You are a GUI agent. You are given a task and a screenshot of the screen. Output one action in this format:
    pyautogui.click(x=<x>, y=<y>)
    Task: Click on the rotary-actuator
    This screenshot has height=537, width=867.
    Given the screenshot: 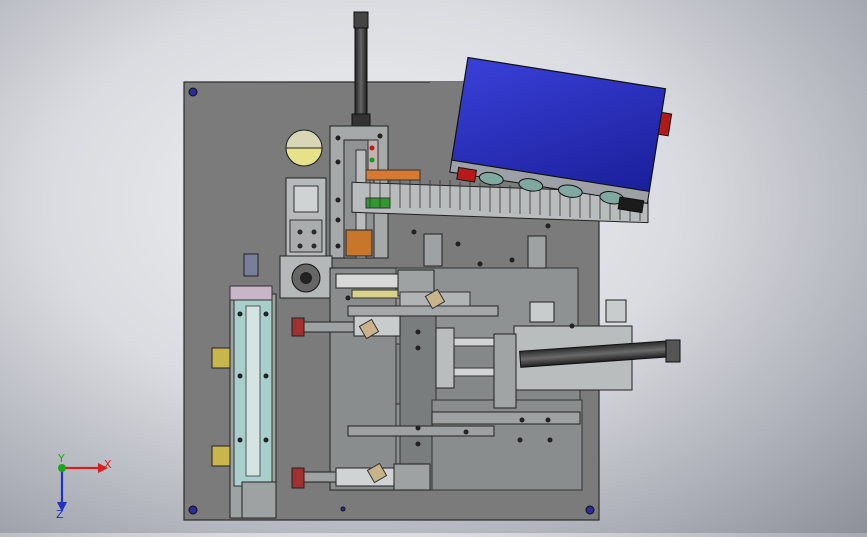 What is the action you would take?
    pyautogui.click(x=306, y=277)
    